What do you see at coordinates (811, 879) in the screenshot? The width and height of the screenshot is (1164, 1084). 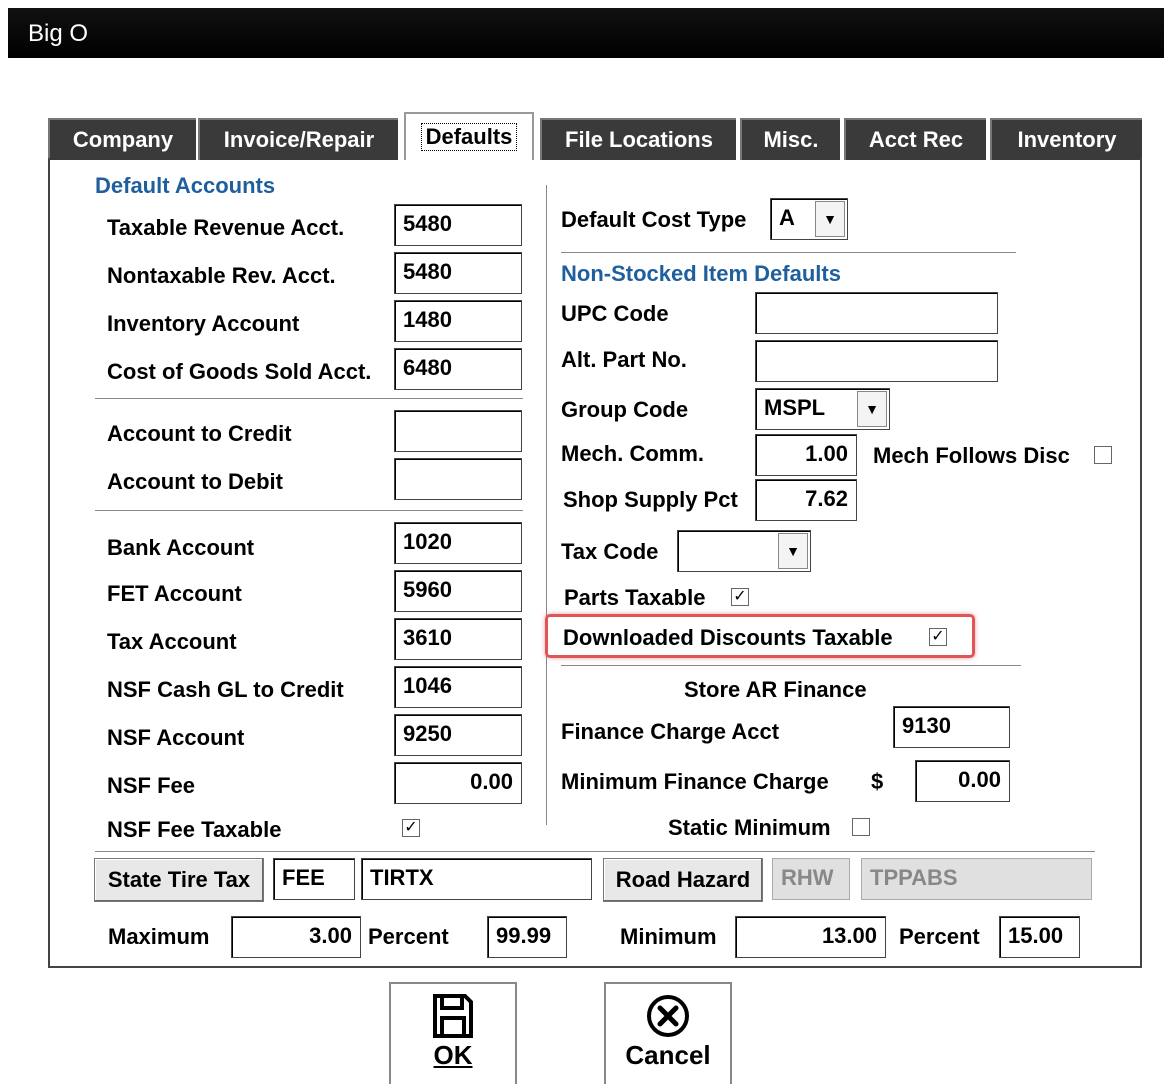 I see `road-hazard-code-field: RHW` at bounding box center [811, 879].